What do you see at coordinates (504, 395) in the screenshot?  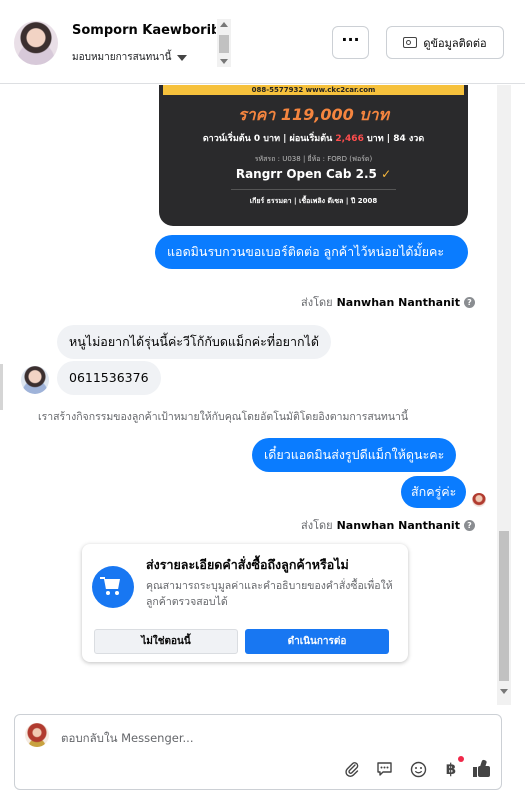 I see `thread-scrollbar` at bounding box center [504, 395].